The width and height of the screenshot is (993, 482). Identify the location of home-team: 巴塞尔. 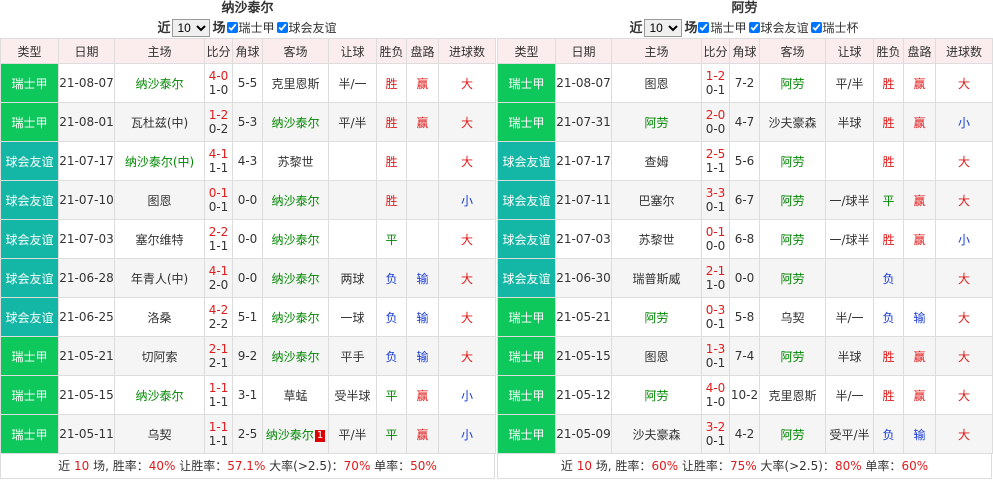
(656, 200).